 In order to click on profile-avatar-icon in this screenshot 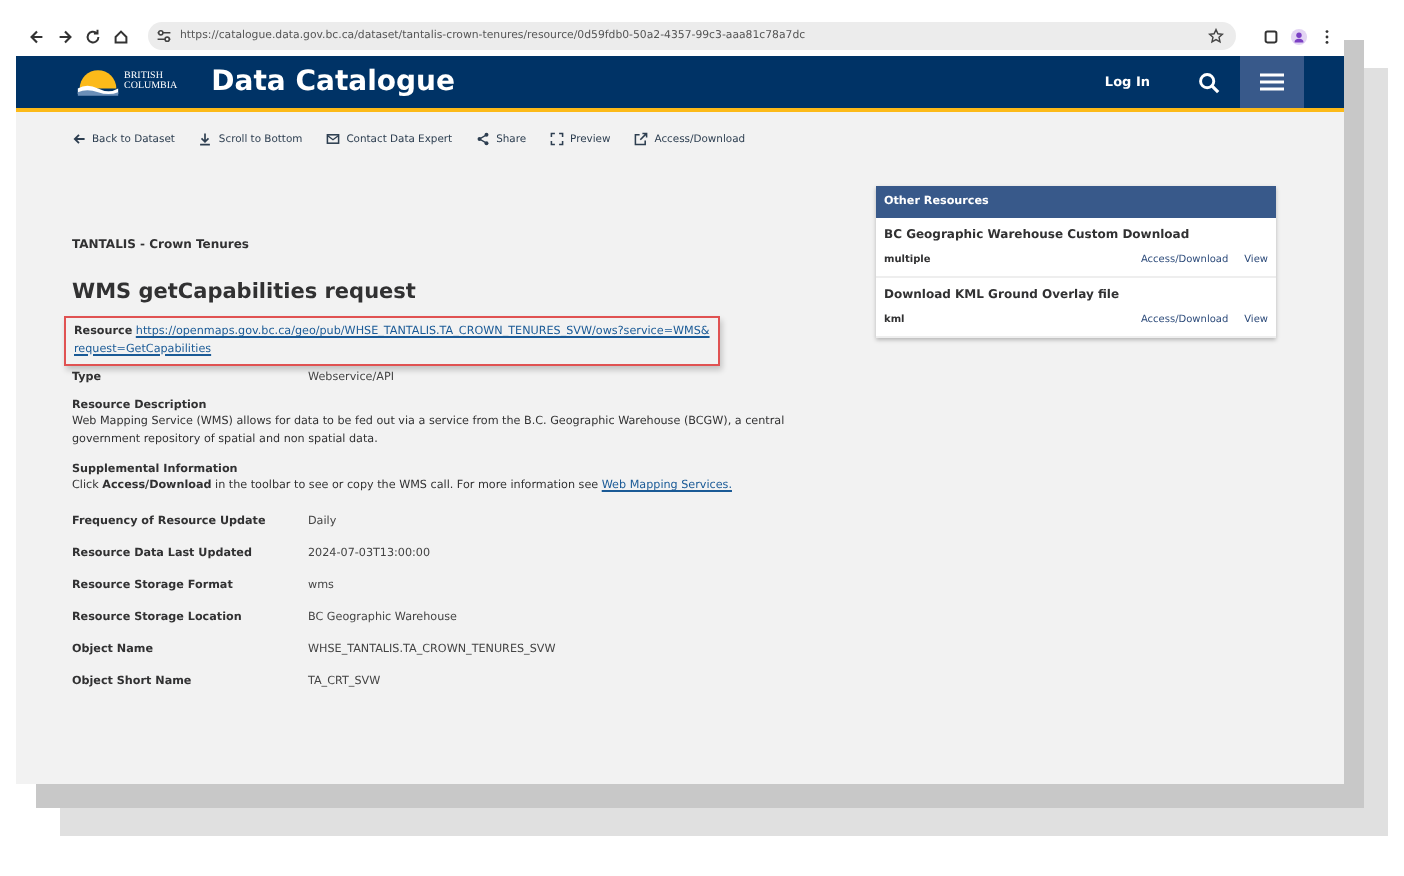, I will do `click(1299, 36)`.